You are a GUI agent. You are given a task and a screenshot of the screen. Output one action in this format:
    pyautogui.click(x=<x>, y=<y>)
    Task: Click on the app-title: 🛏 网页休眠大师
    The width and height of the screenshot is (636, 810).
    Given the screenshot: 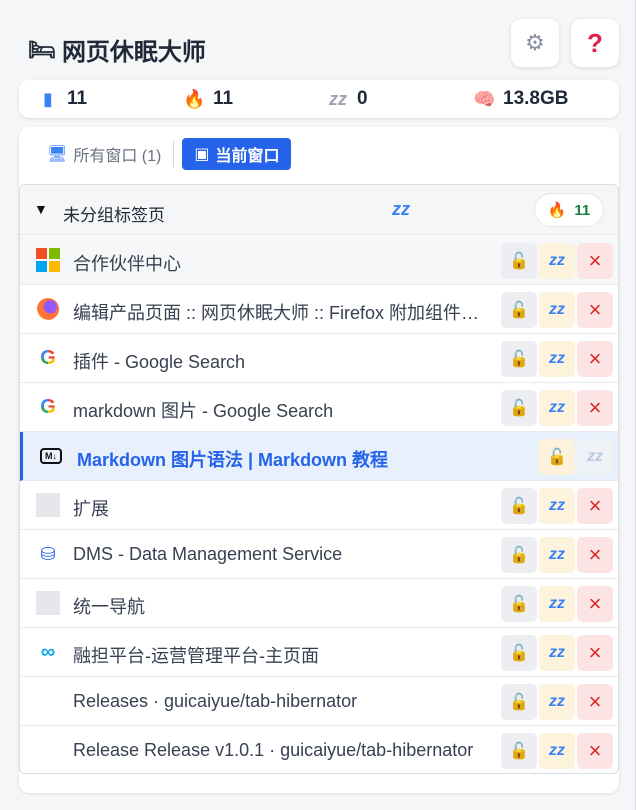 What is the action you would take?
    pyautogui.click(x=117, y=49)
    